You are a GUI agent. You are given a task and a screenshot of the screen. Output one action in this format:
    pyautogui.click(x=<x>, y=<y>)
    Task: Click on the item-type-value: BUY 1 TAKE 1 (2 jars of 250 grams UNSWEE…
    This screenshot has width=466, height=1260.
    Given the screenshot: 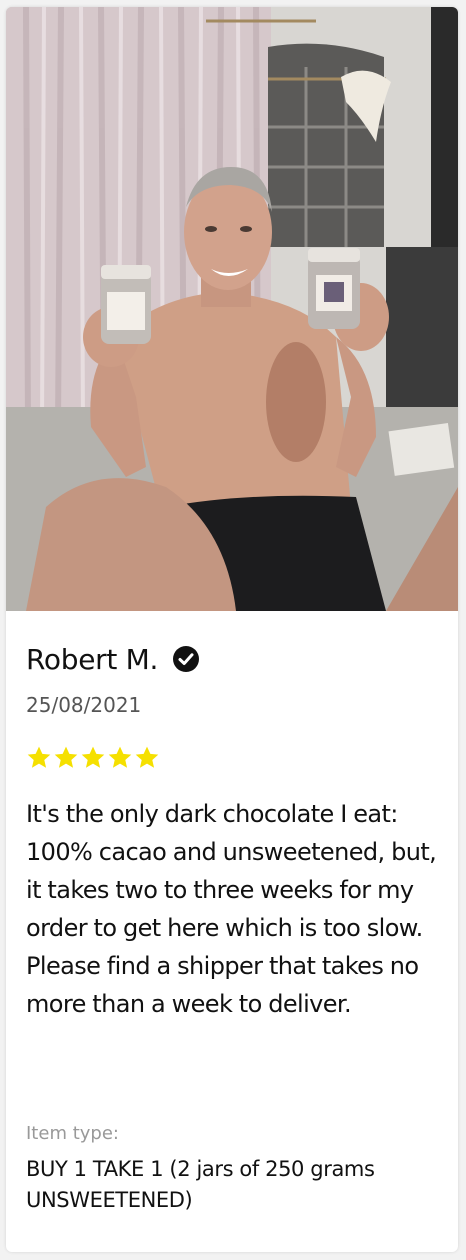 What is the action you would take?
    pyautogui.click(x=200, y=1184)
    